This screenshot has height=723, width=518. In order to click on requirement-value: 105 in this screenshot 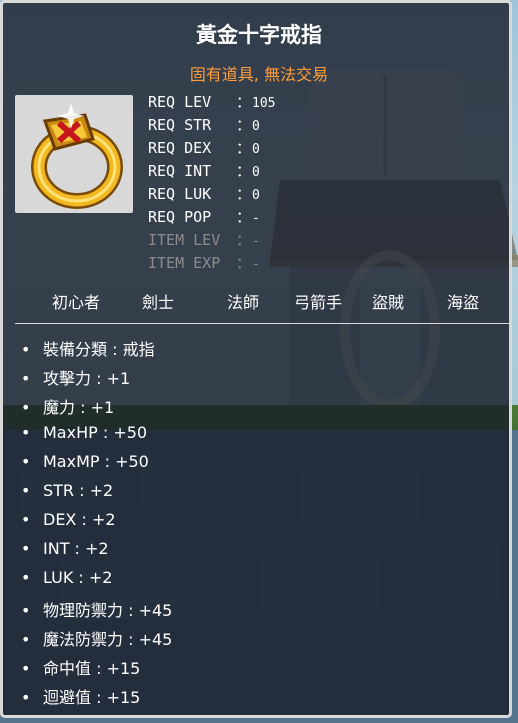, I will do `click(264, 103)`.